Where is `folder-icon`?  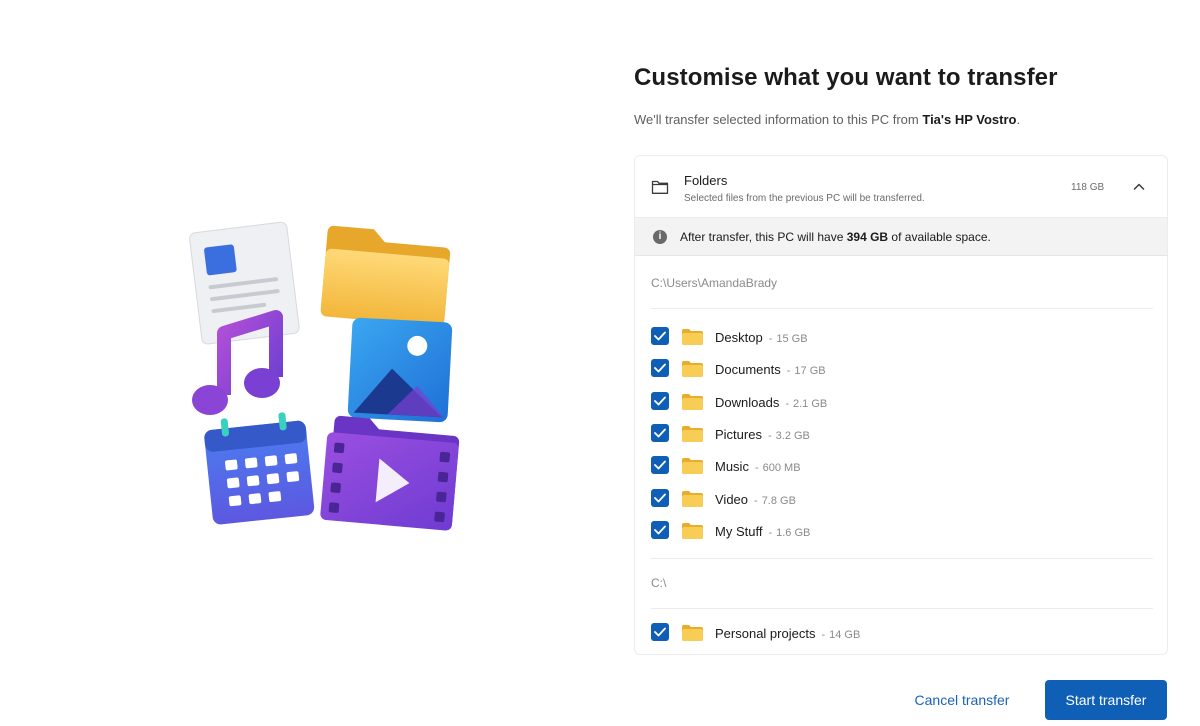 folder-icon is located at coordinates (385, 276).